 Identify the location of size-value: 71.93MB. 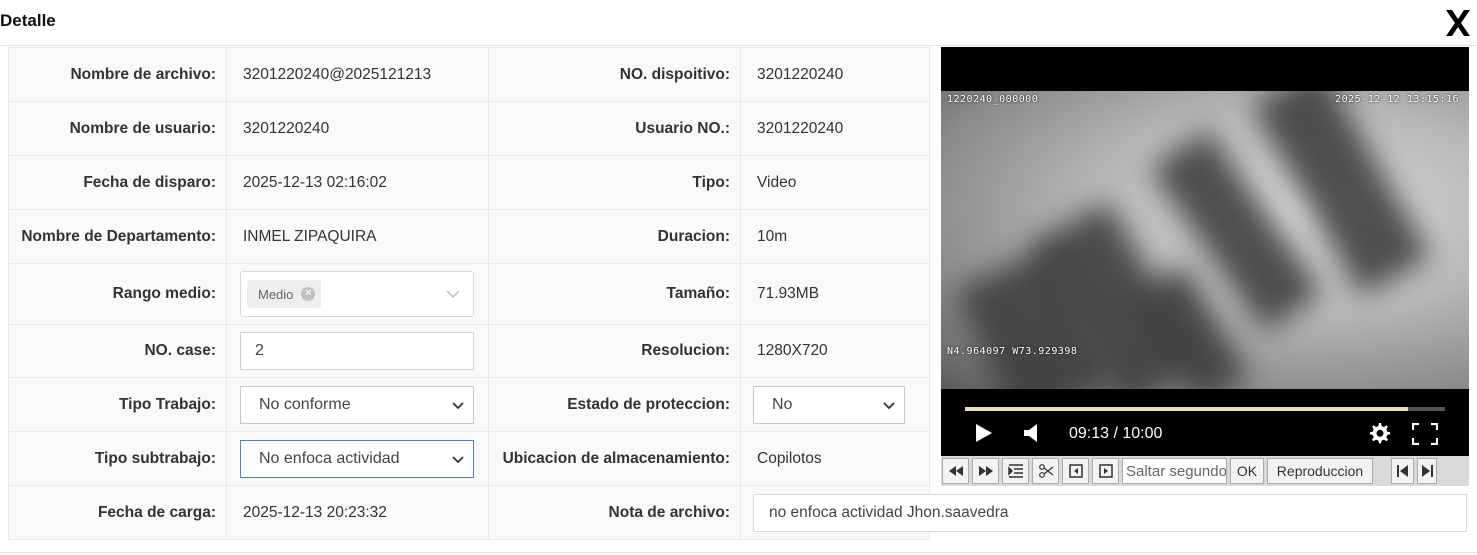
(835, 294).